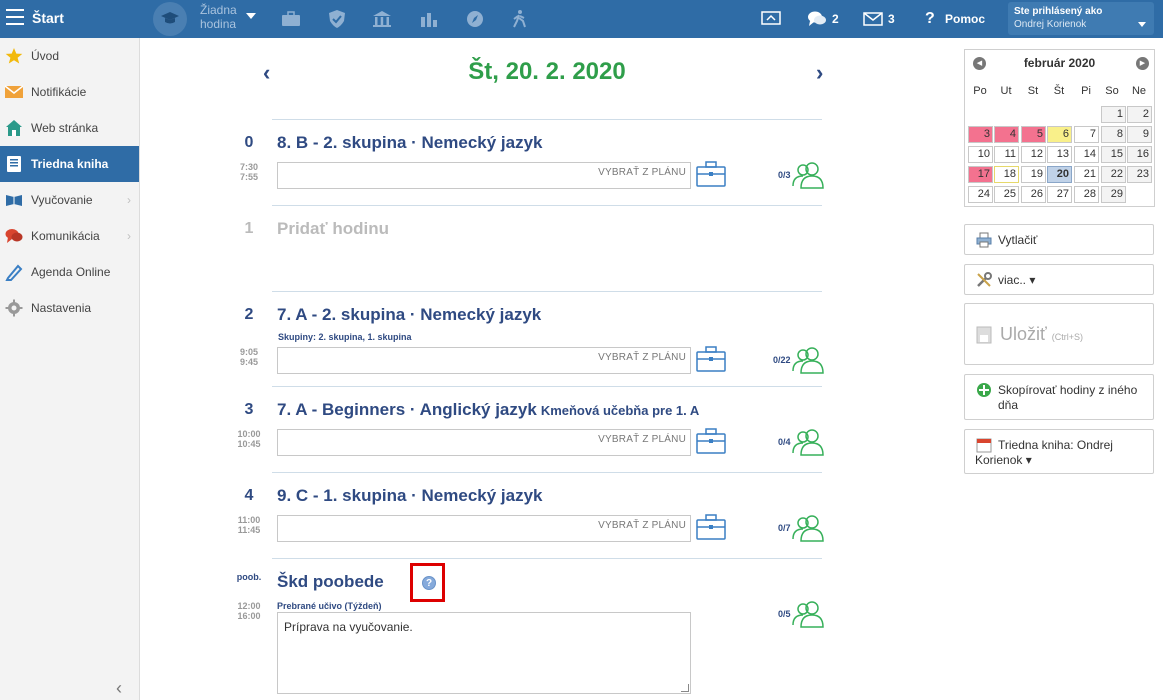 This screenshot has height=700, width=1163. I want to click on copy-lessons-button: Skopírovať hodiny z iného dňa, so click(1059, 397).